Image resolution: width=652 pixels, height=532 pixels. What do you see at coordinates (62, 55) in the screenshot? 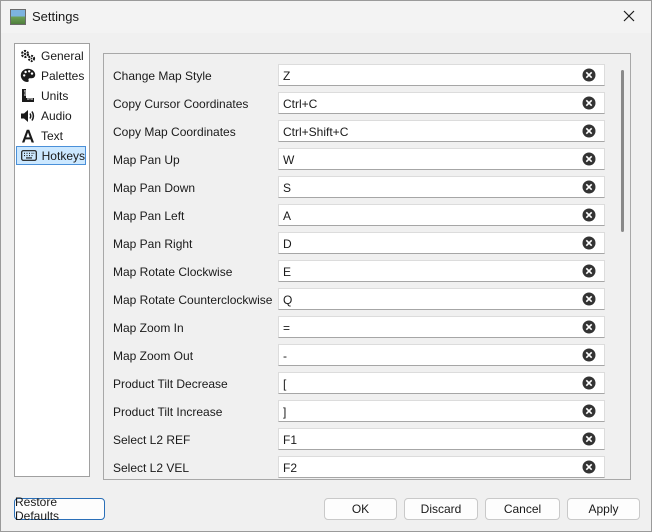
I see `sidebar-item-label: General` at bounding box center [62, 55].